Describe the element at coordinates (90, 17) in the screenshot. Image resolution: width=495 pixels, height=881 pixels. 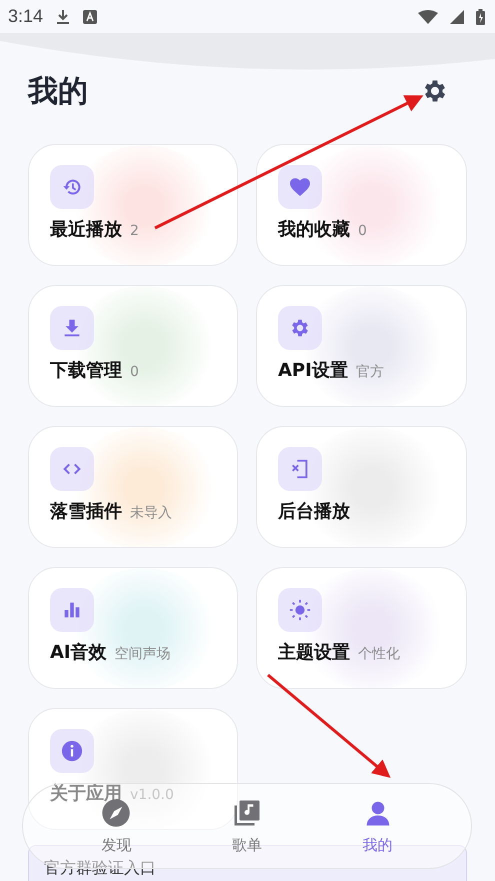
I see `keyboard-icon` at that location.